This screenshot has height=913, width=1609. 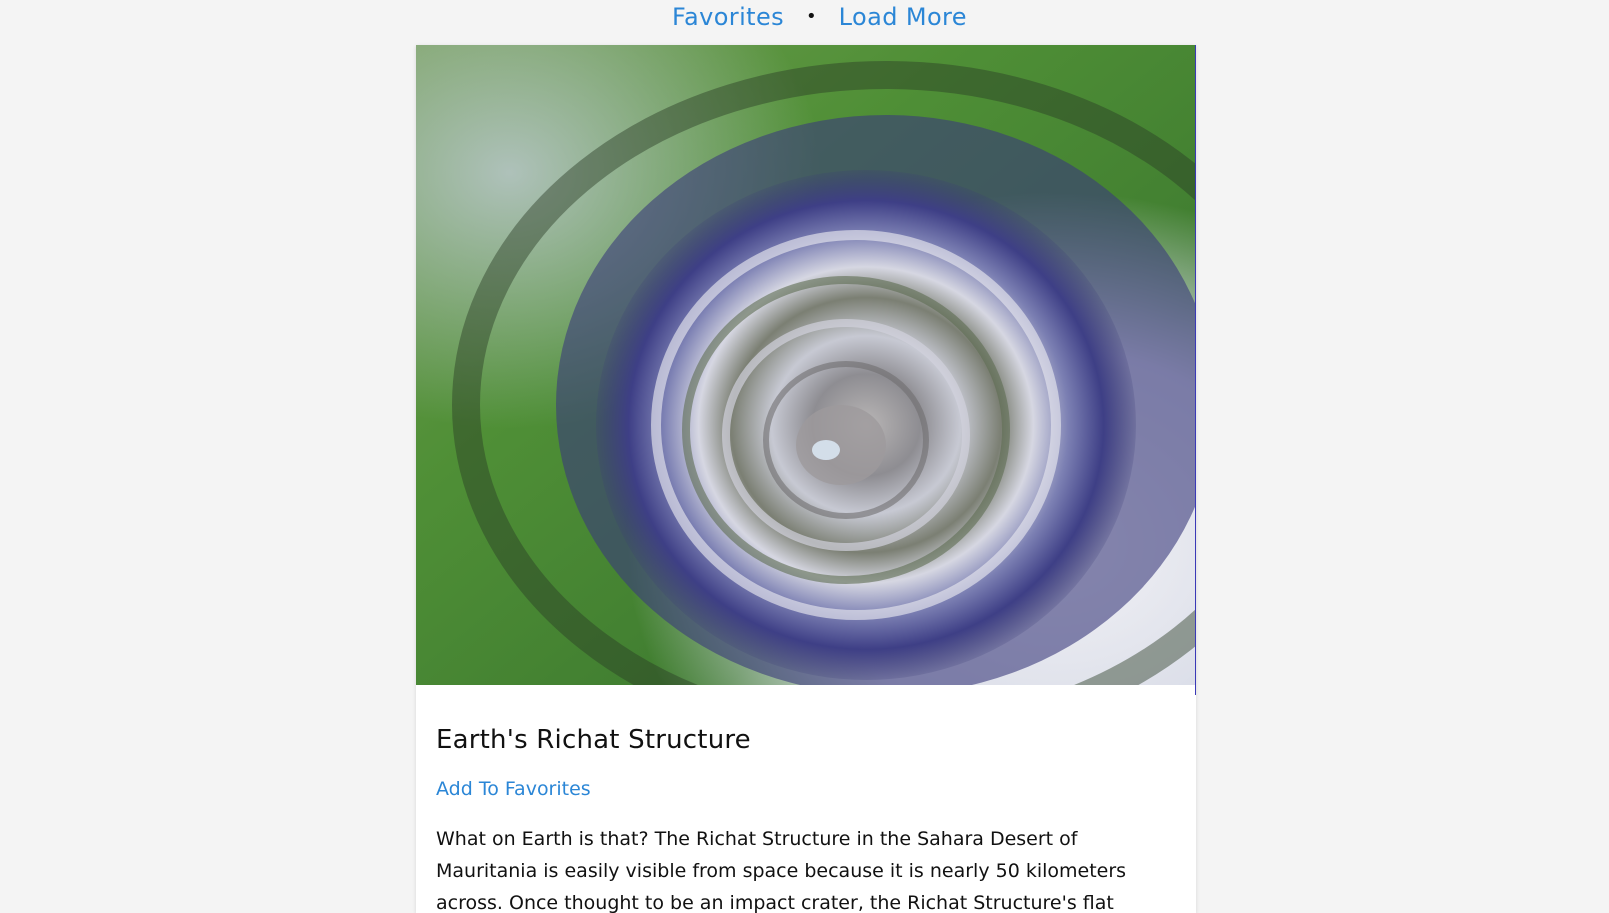 What do you see at coordinates (593, 740) in the screenshot?
I see `apod-title: Earth's Richat Structure` at bounding box center [593, 740].